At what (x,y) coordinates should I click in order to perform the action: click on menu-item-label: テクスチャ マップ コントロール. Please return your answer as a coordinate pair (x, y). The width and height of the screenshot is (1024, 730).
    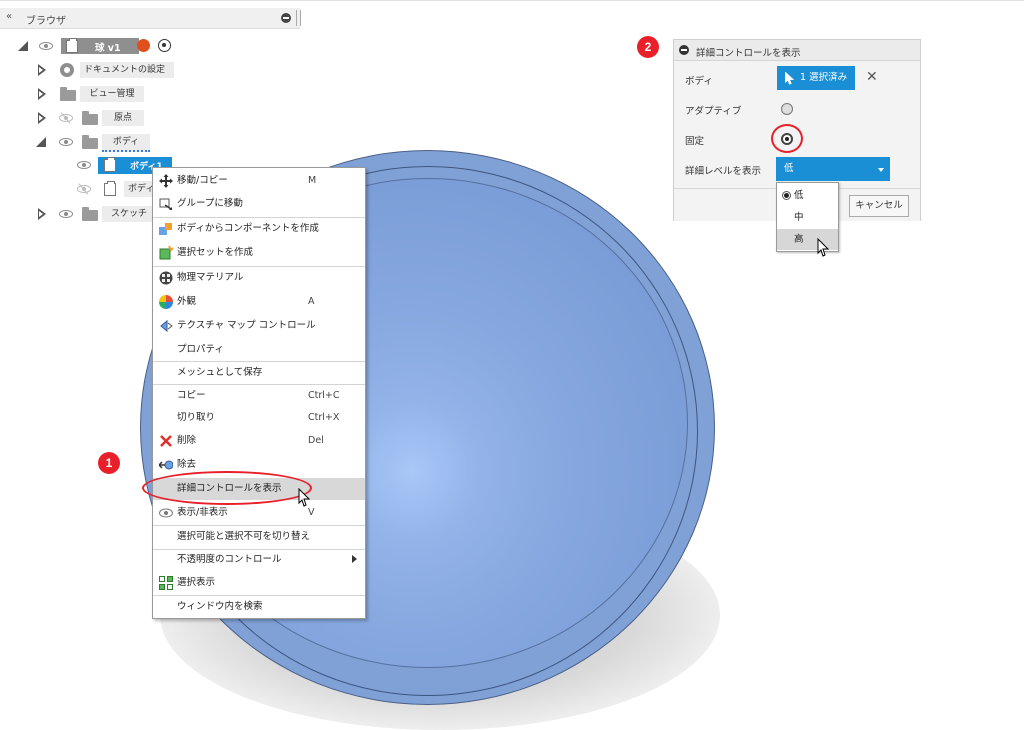
    Looking at the image, I should click on (246, 325).